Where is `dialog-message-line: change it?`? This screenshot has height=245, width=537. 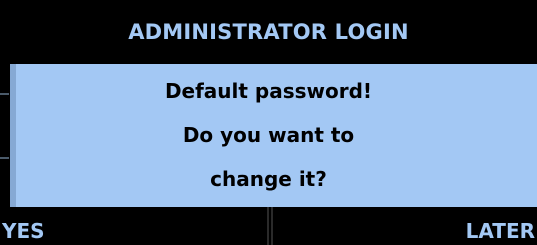
dialog-message-line: change it? is located at coordinates (268, 179).